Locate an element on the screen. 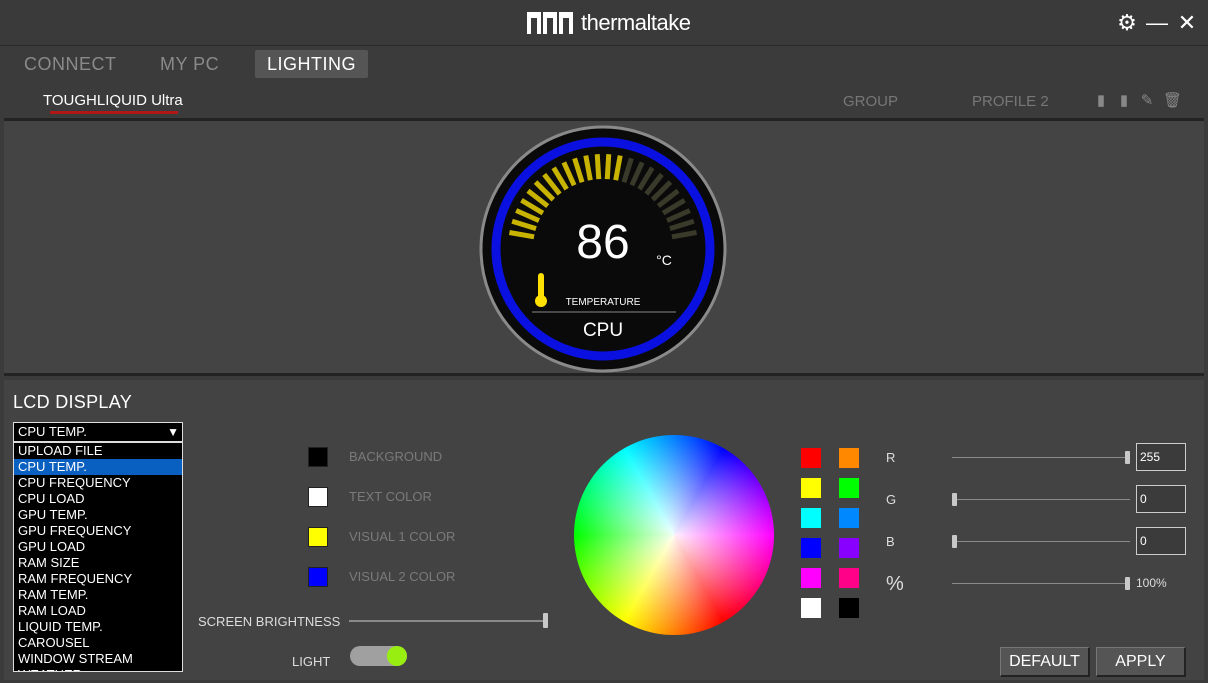 The height and width of the screenshot is (683, 1208). select-value: CPU TEMP. is located at coordinates (52, 431).